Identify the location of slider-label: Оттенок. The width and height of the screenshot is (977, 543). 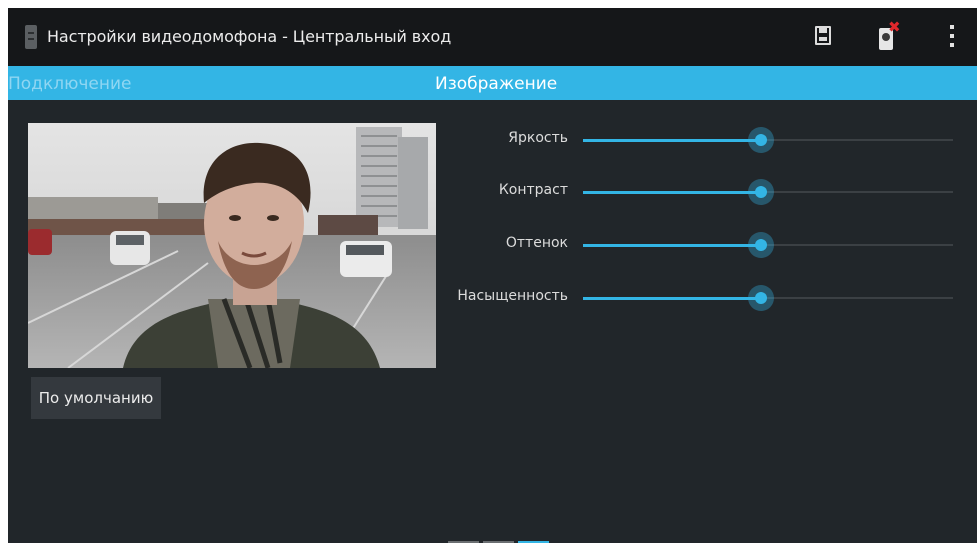
(536, 243).